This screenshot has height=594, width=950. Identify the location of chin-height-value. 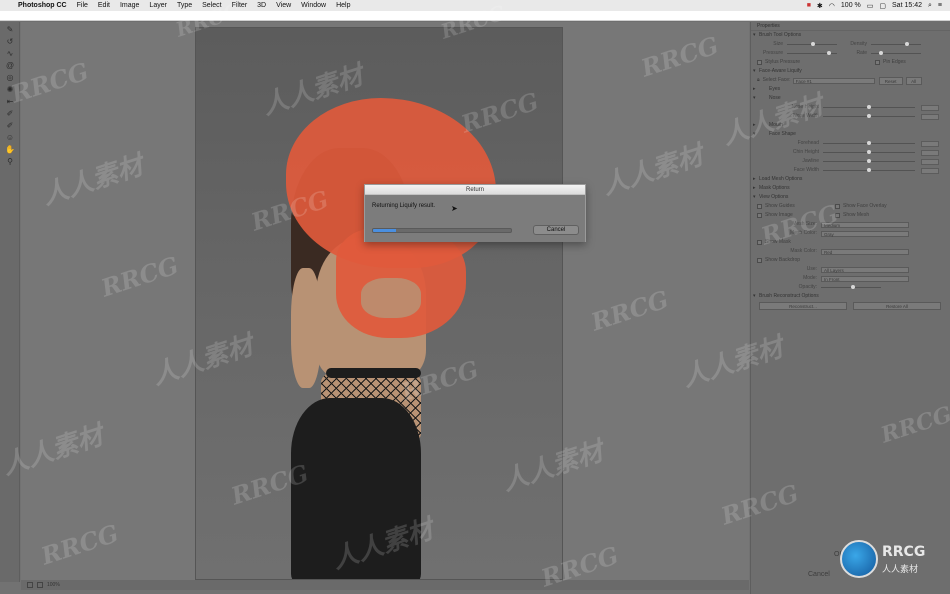
(930, 152).